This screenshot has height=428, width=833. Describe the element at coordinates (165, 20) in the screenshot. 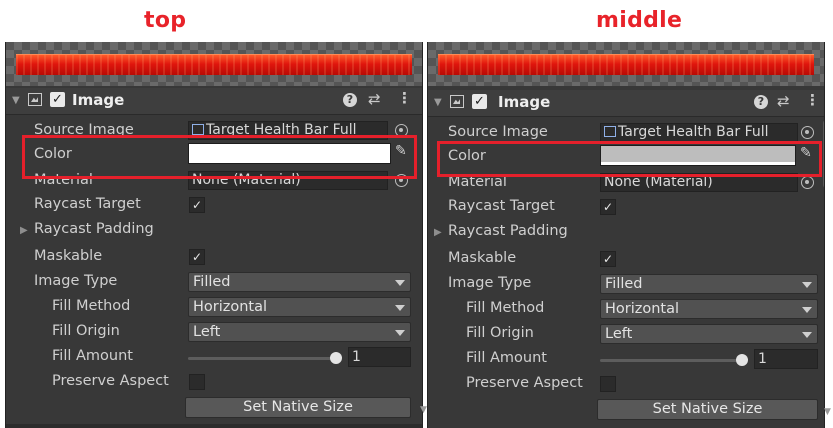

I see `caption-left: top` at that location.